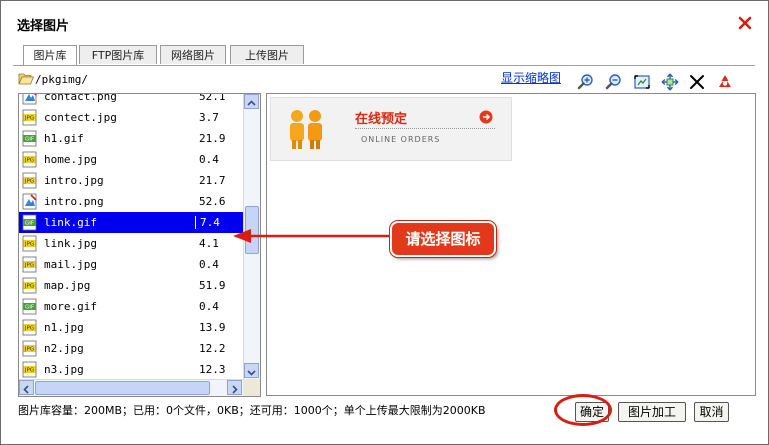 This screenshot has width=769, height=445. I want to click on file-size: 21.7, so click(212, 180).